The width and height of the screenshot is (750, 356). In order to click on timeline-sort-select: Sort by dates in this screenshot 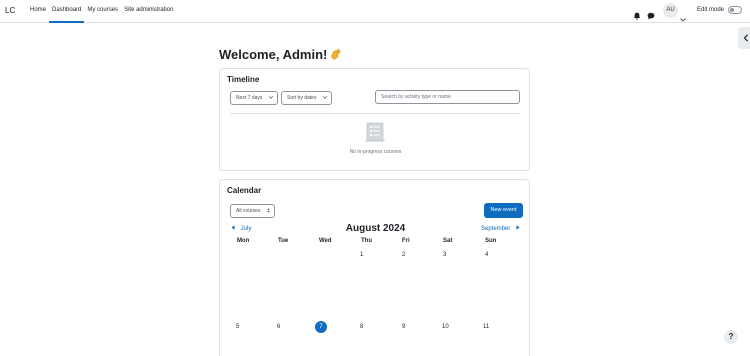, I will do `click(306, 98)`.